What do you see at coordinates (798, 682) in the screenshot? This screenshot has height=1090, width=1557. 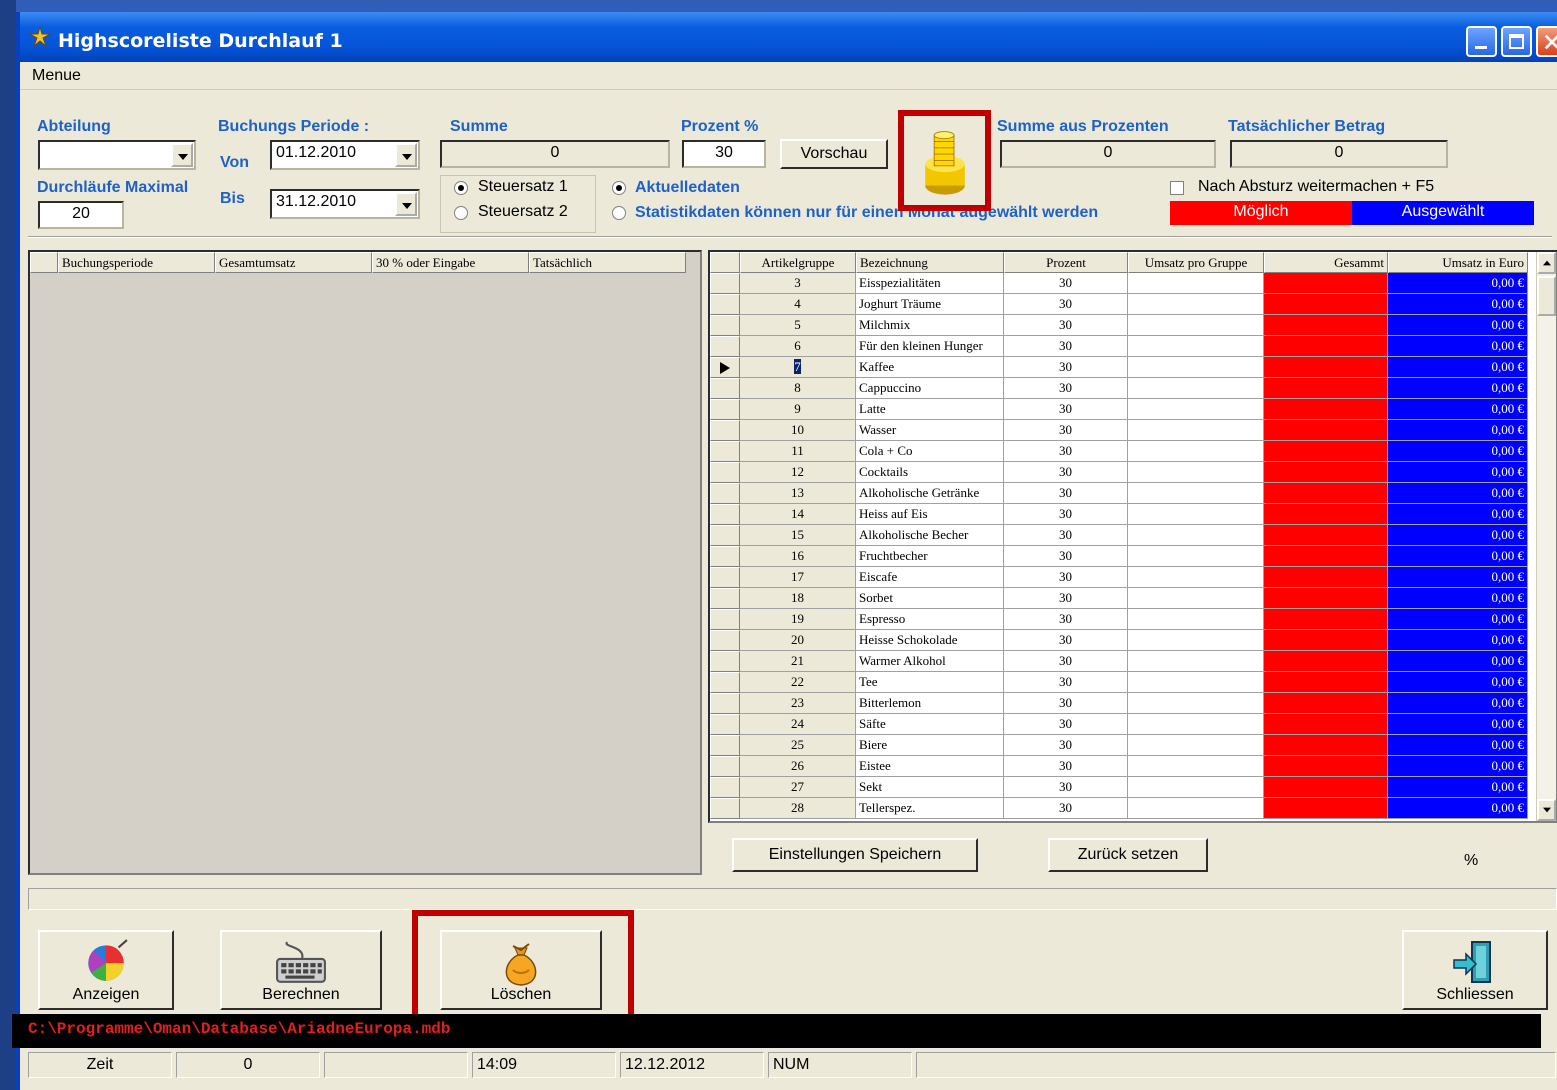 I see `cell-artikelgruppe: 22` at bounding box center [798, 682].